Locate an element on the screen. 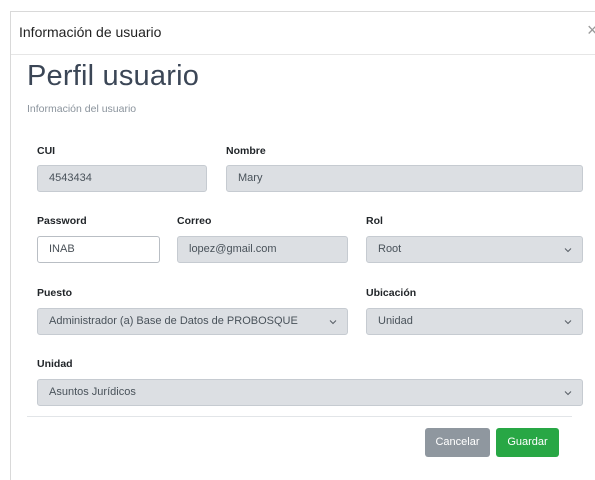  save-button: Guardar is located at coordinates (527, 442).